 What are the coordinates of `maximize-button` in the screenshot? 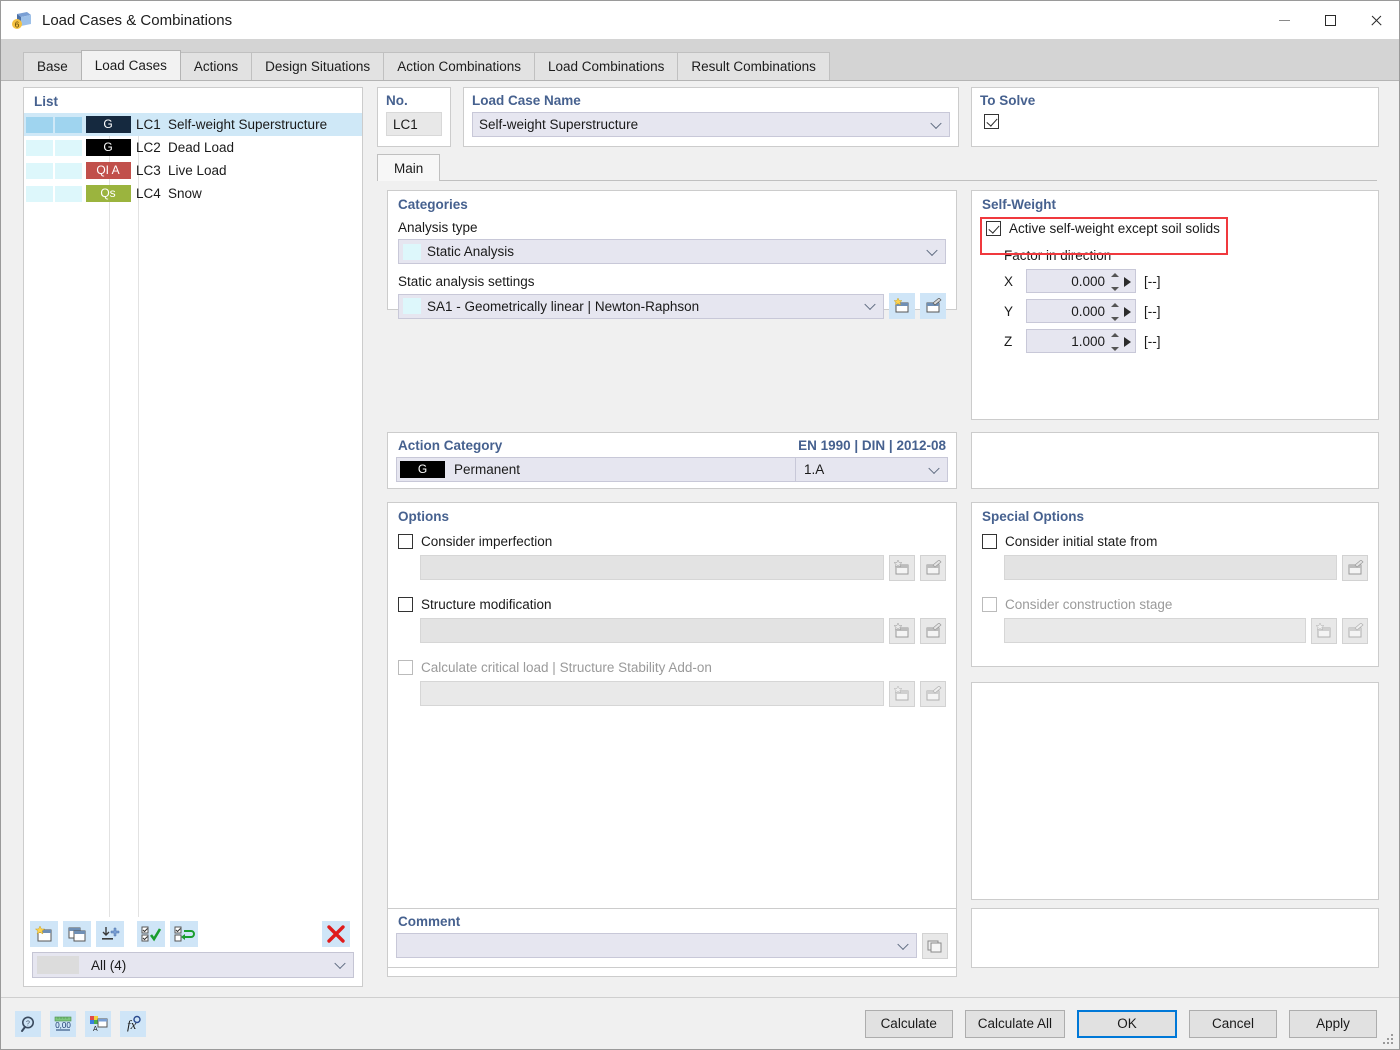 It's located at (1330, 20).